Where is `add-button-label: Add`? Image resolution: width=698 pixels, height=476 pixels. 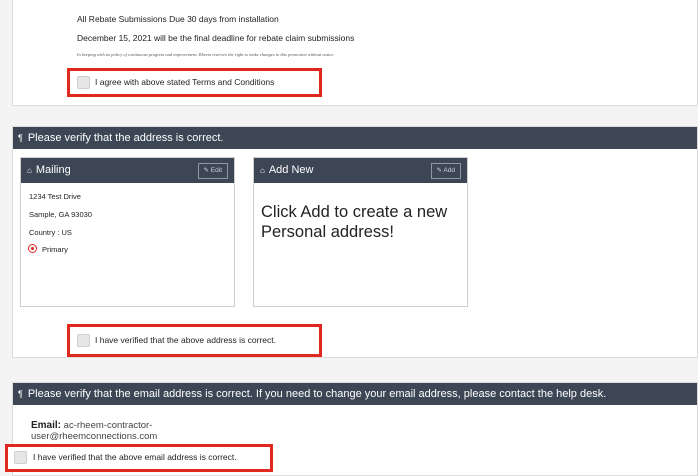 add-button-label: Add is located at coordinates (449, 170).